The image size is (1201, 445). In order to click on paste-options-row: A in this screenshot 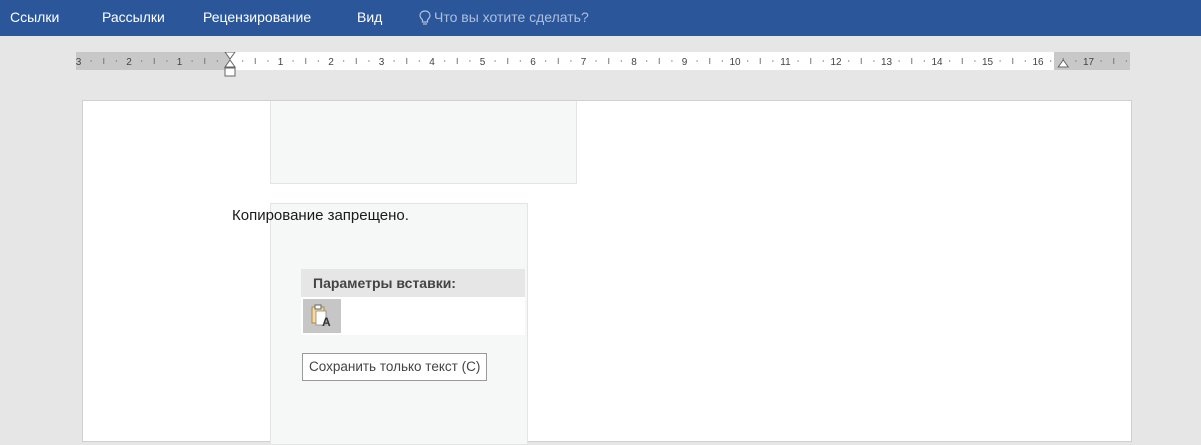, I will do `click(413, 316)`.